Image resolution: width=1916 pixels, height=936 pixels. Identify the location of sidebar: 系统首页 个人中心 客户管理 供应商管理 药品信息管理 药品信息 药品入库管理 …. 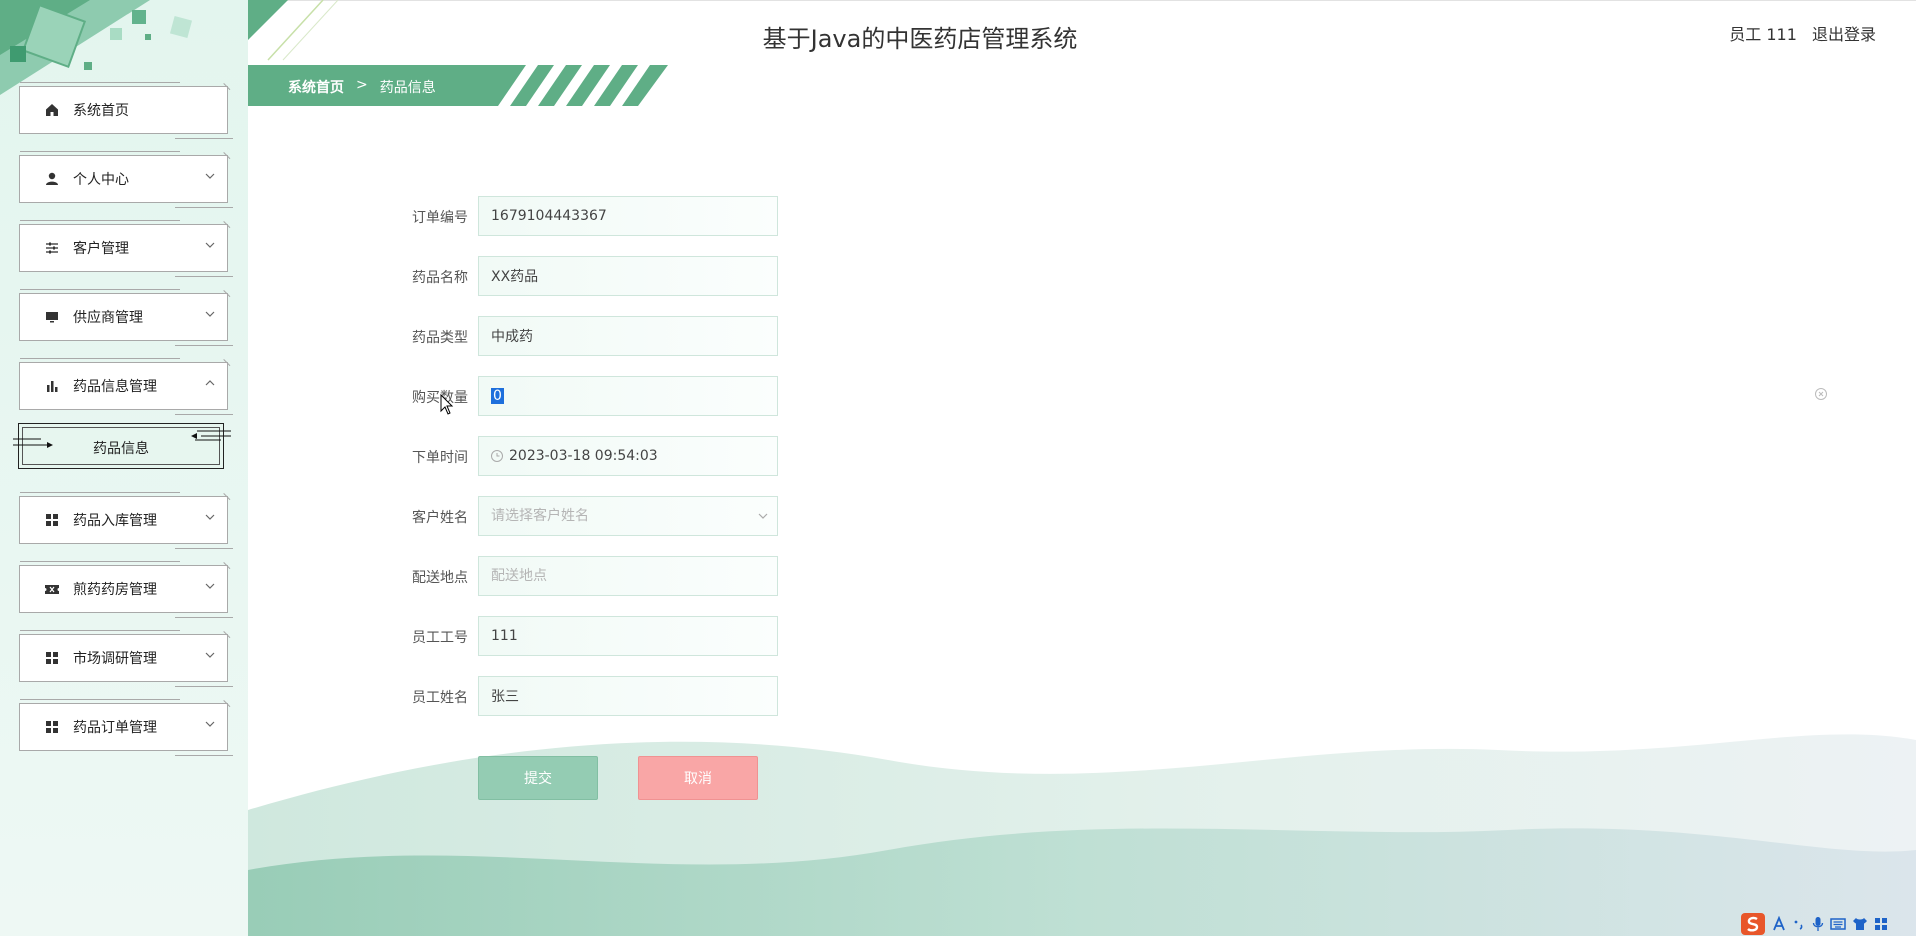
(124, 468).